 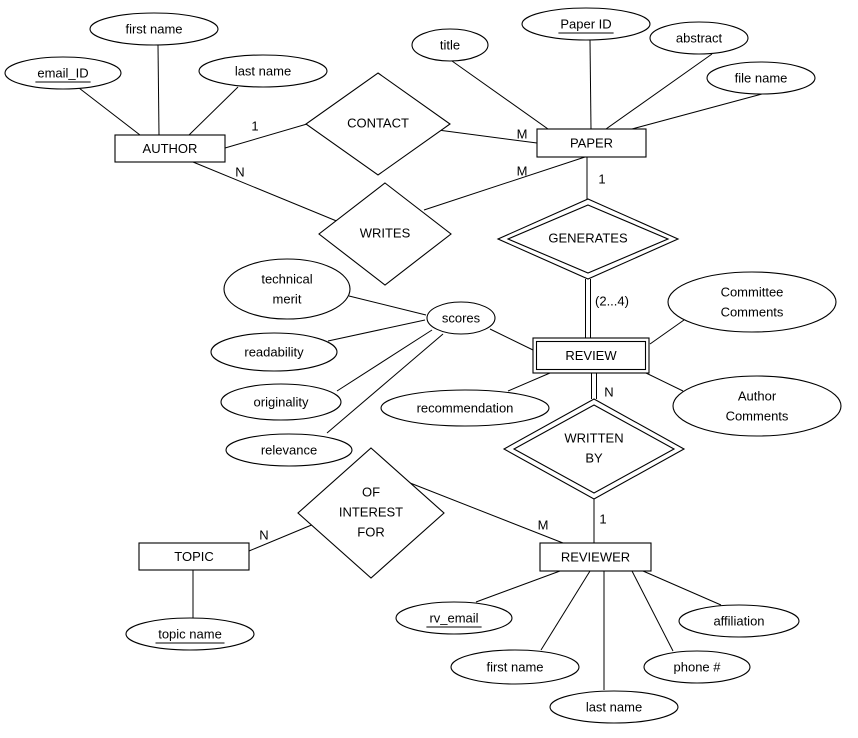 What do you see at coordinates (593, 437) in the screenshot?
I see `relationship-label: WRITTEN` at bounding box center [593, 437].